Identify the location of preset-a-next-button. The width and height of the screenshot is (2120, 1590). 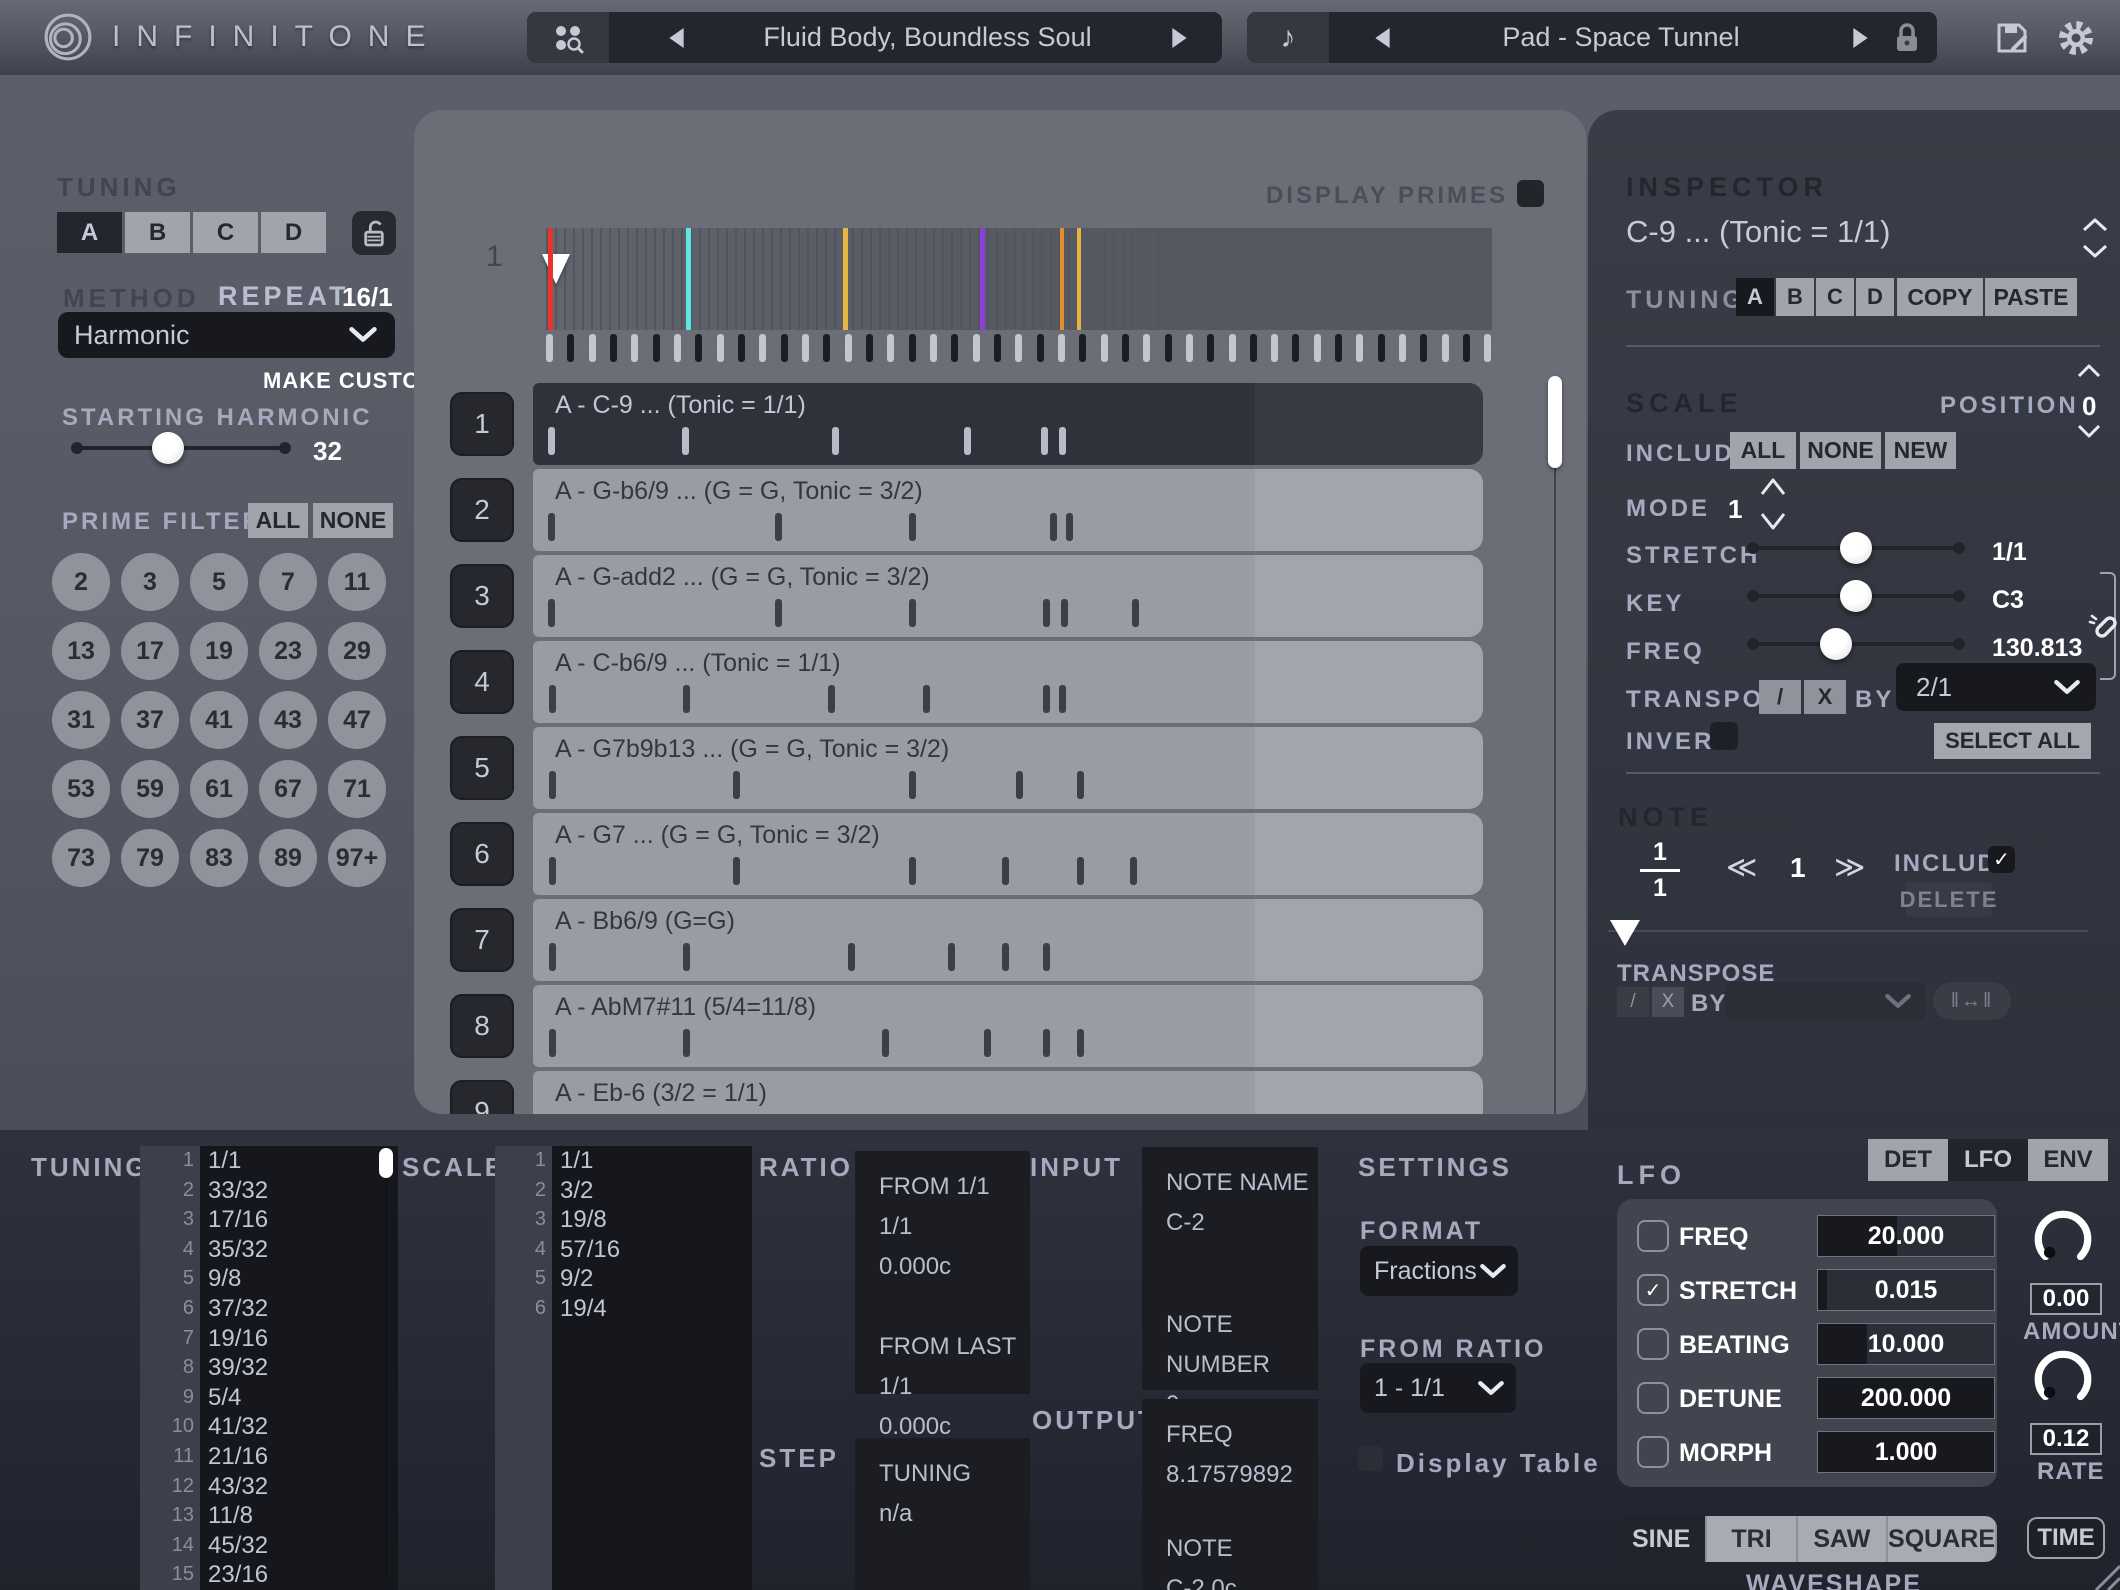
(1179, 38).